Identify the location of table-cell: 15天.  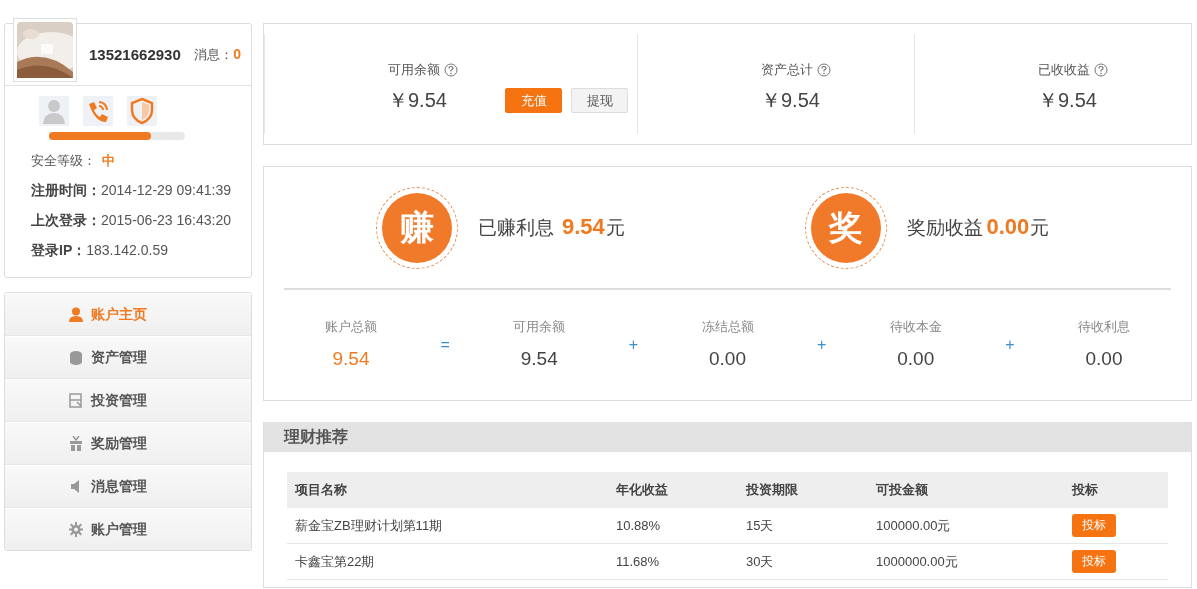
(803, 526).